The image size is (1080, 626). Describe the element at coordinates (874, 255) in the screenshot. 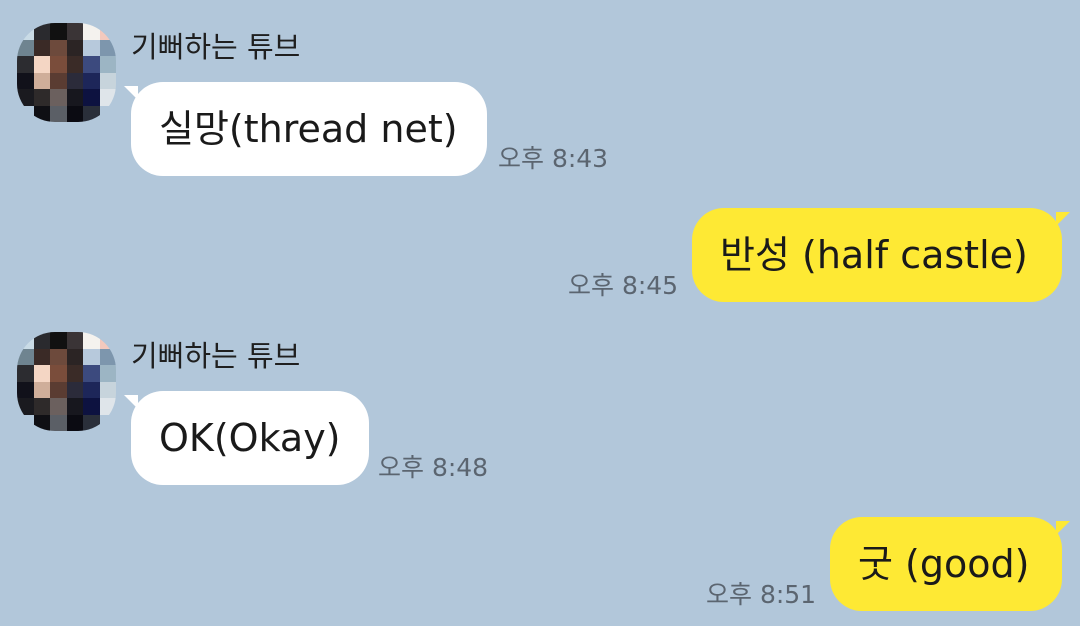

I see `message-text: 반성 (half castle)` at that location.